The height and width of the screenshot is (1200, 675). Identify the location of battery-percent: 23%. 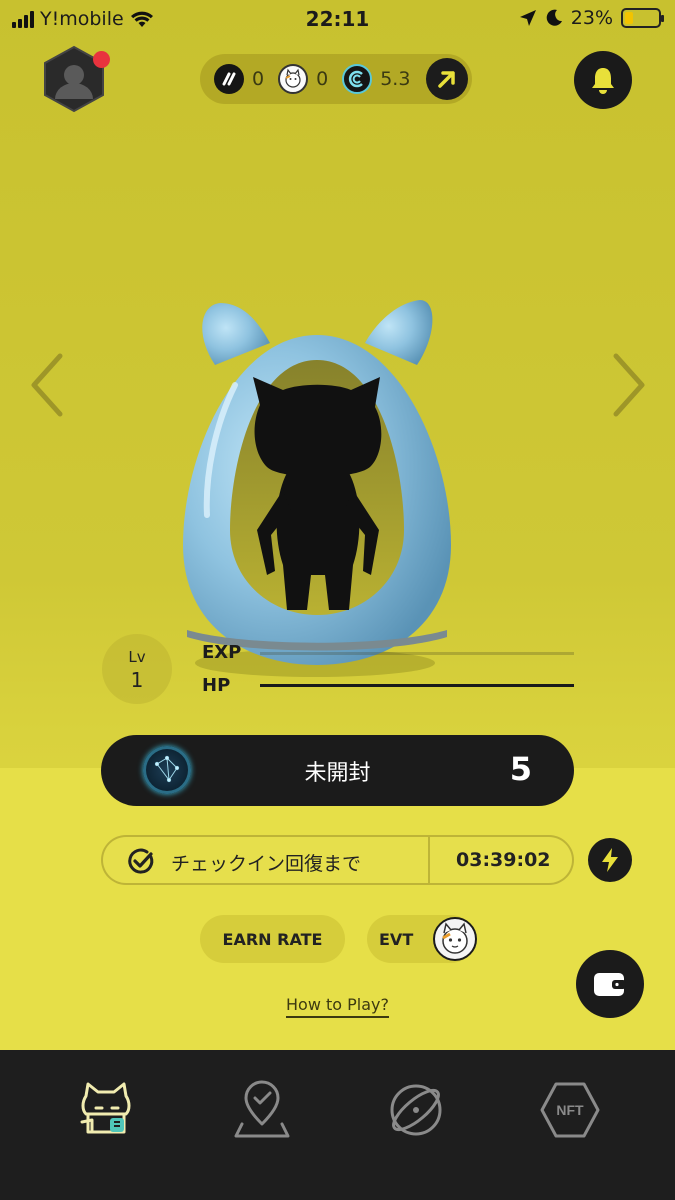
(591, 18).